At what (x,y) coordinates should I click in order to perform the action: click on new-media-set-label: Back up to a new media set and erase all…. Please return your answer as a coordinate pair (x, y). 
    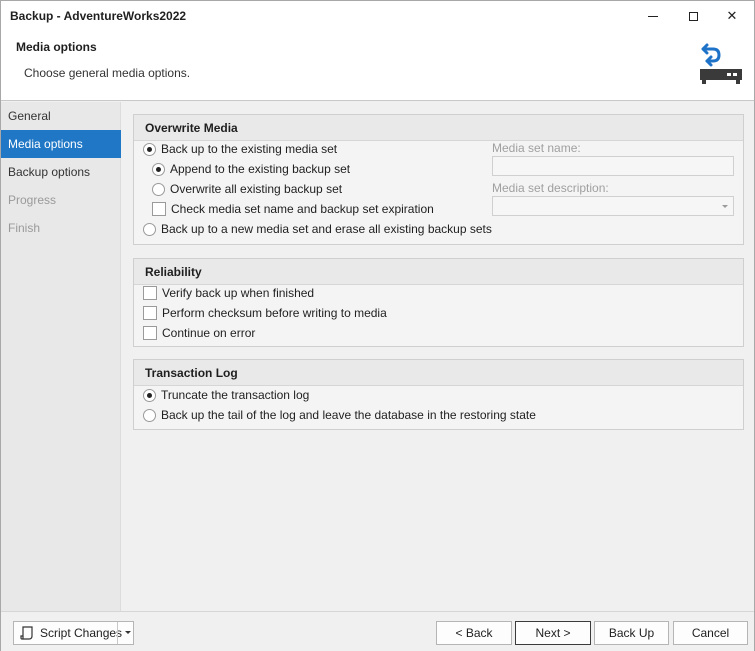
    Looking at the image, I should click on (326, 229).